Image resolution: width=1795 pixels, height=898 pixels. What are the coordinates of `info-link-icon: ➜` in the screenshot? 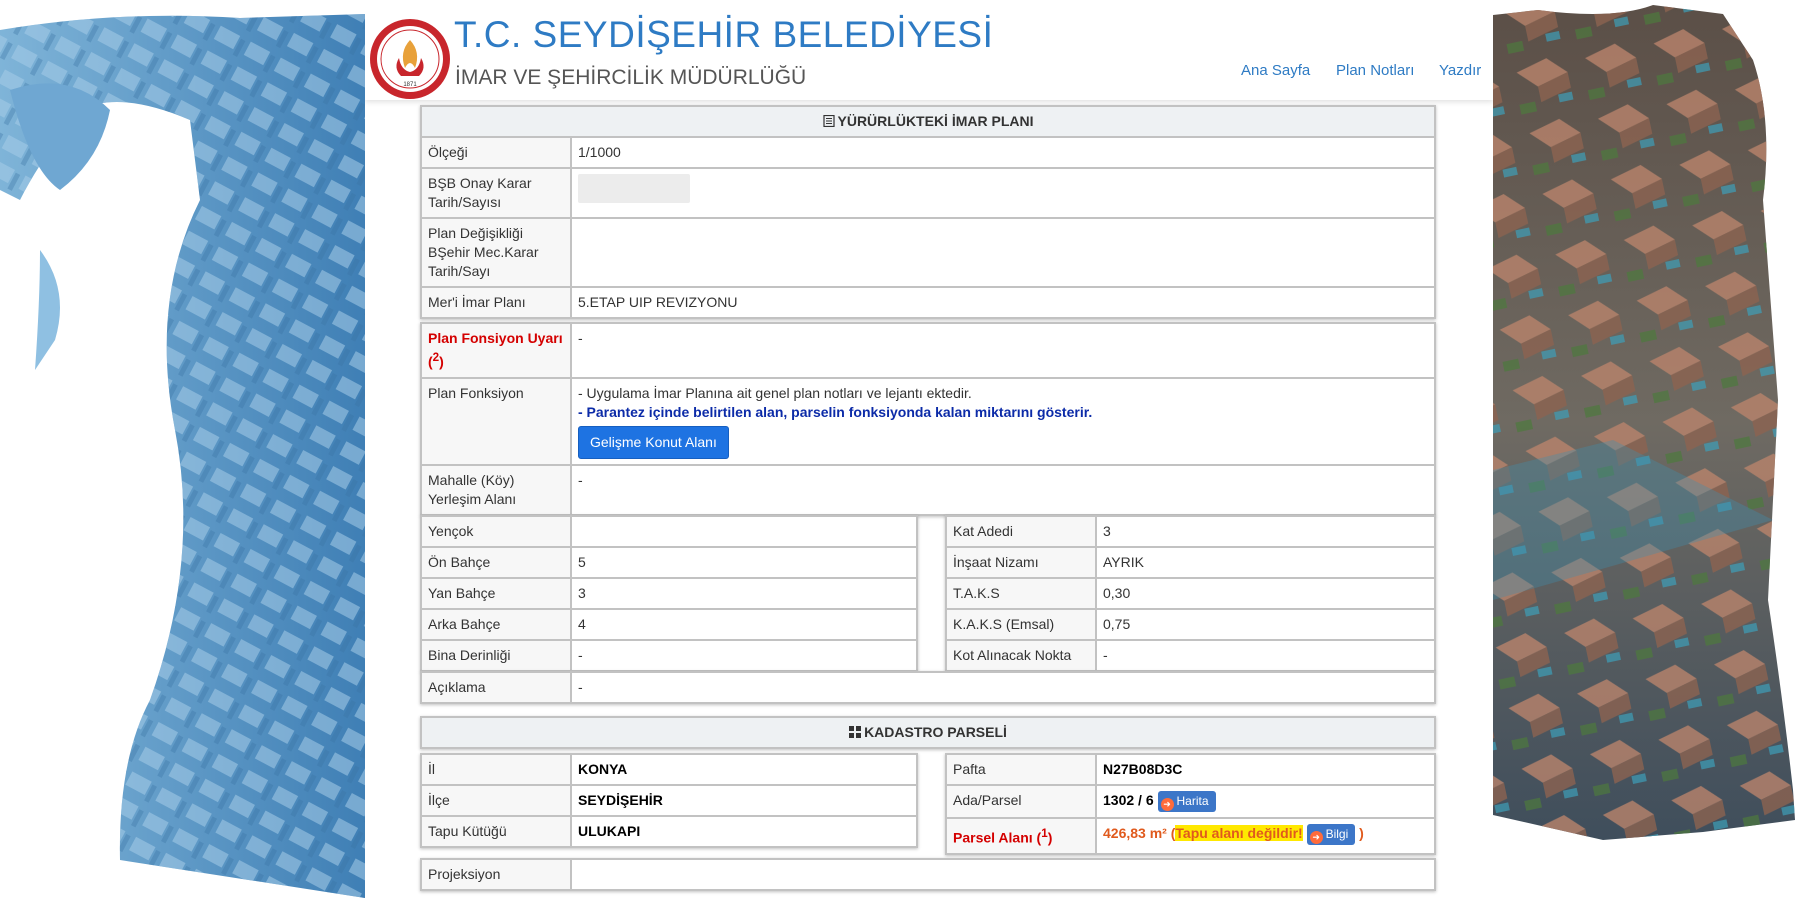 It's located at (1316, 837).